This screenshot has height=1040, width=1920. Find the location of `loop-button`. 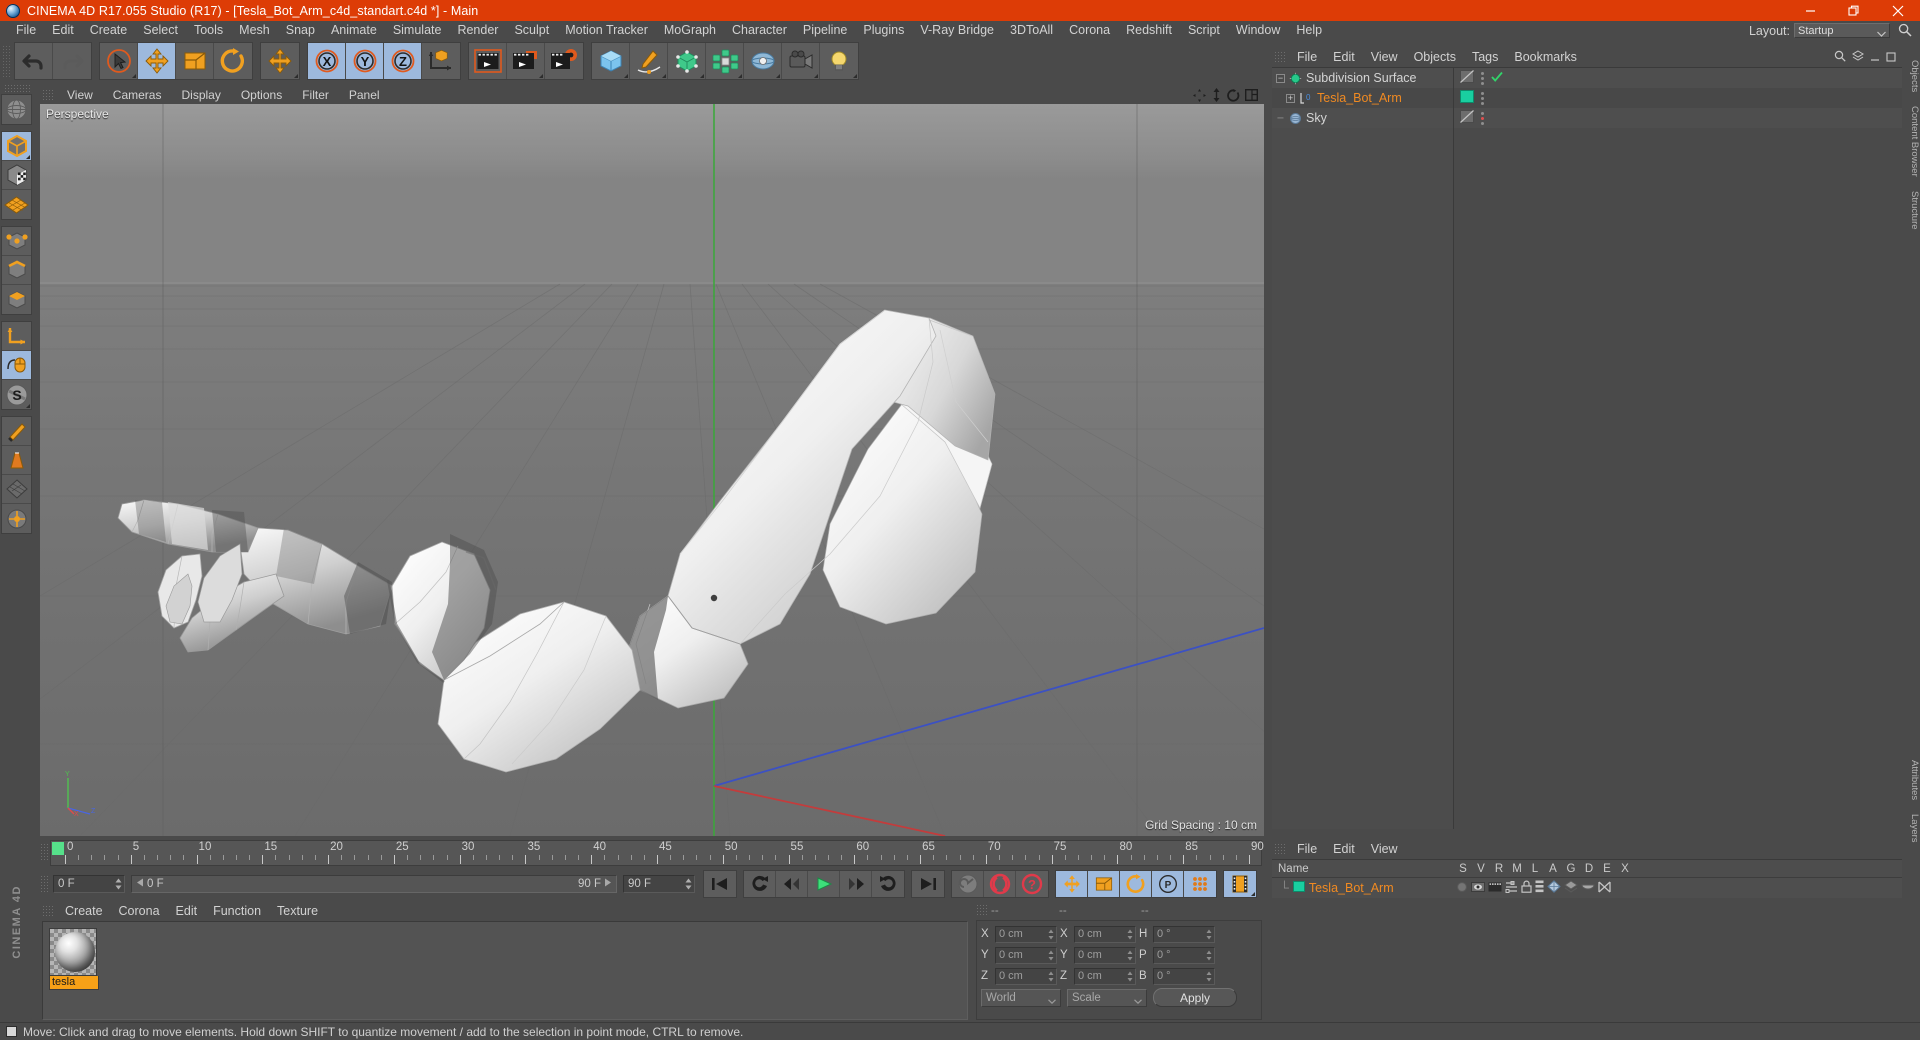

loop-button is located at coordinates (888, 884).